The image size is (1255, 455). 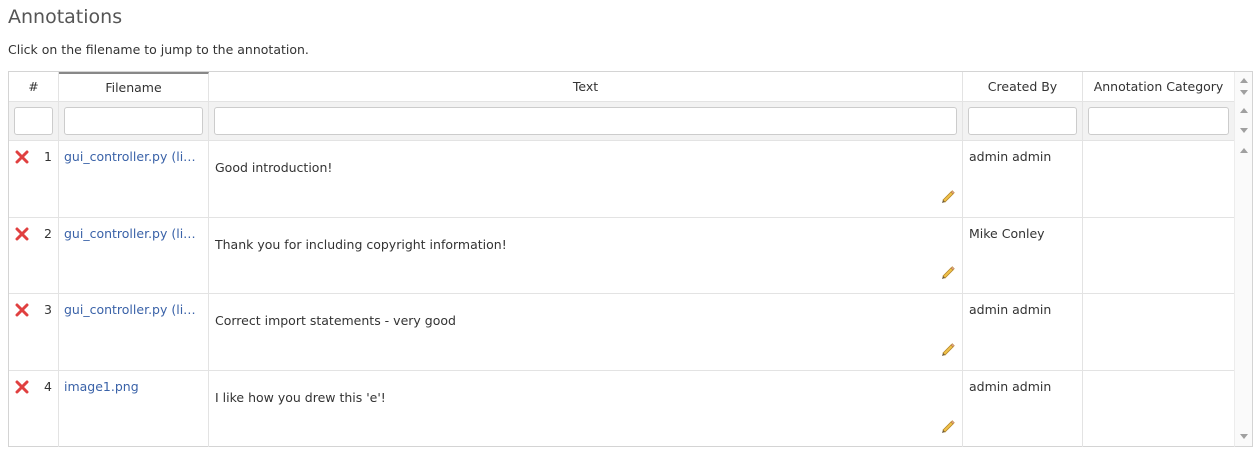 What do you see at coordinates (274, 167) in the screenshot?
I see `annotation-text: Good introduction!` at bounding box center [274, 167].